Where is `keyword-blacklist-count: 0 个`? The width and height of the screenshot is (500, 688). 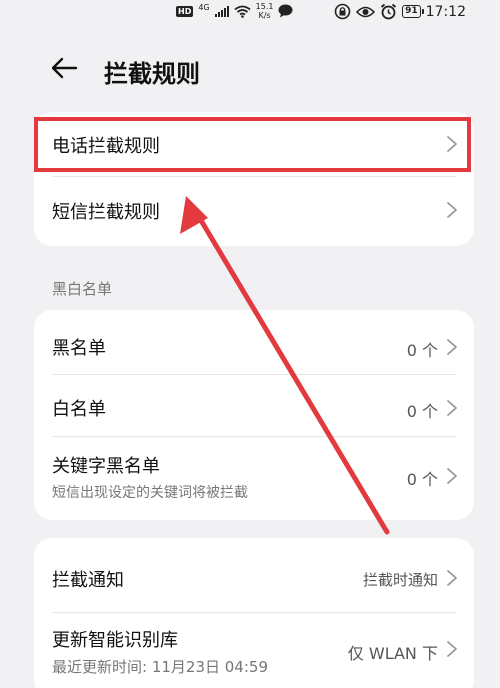
keyword-blacklist-count: 0 个 is located at coordinates (422, 479).